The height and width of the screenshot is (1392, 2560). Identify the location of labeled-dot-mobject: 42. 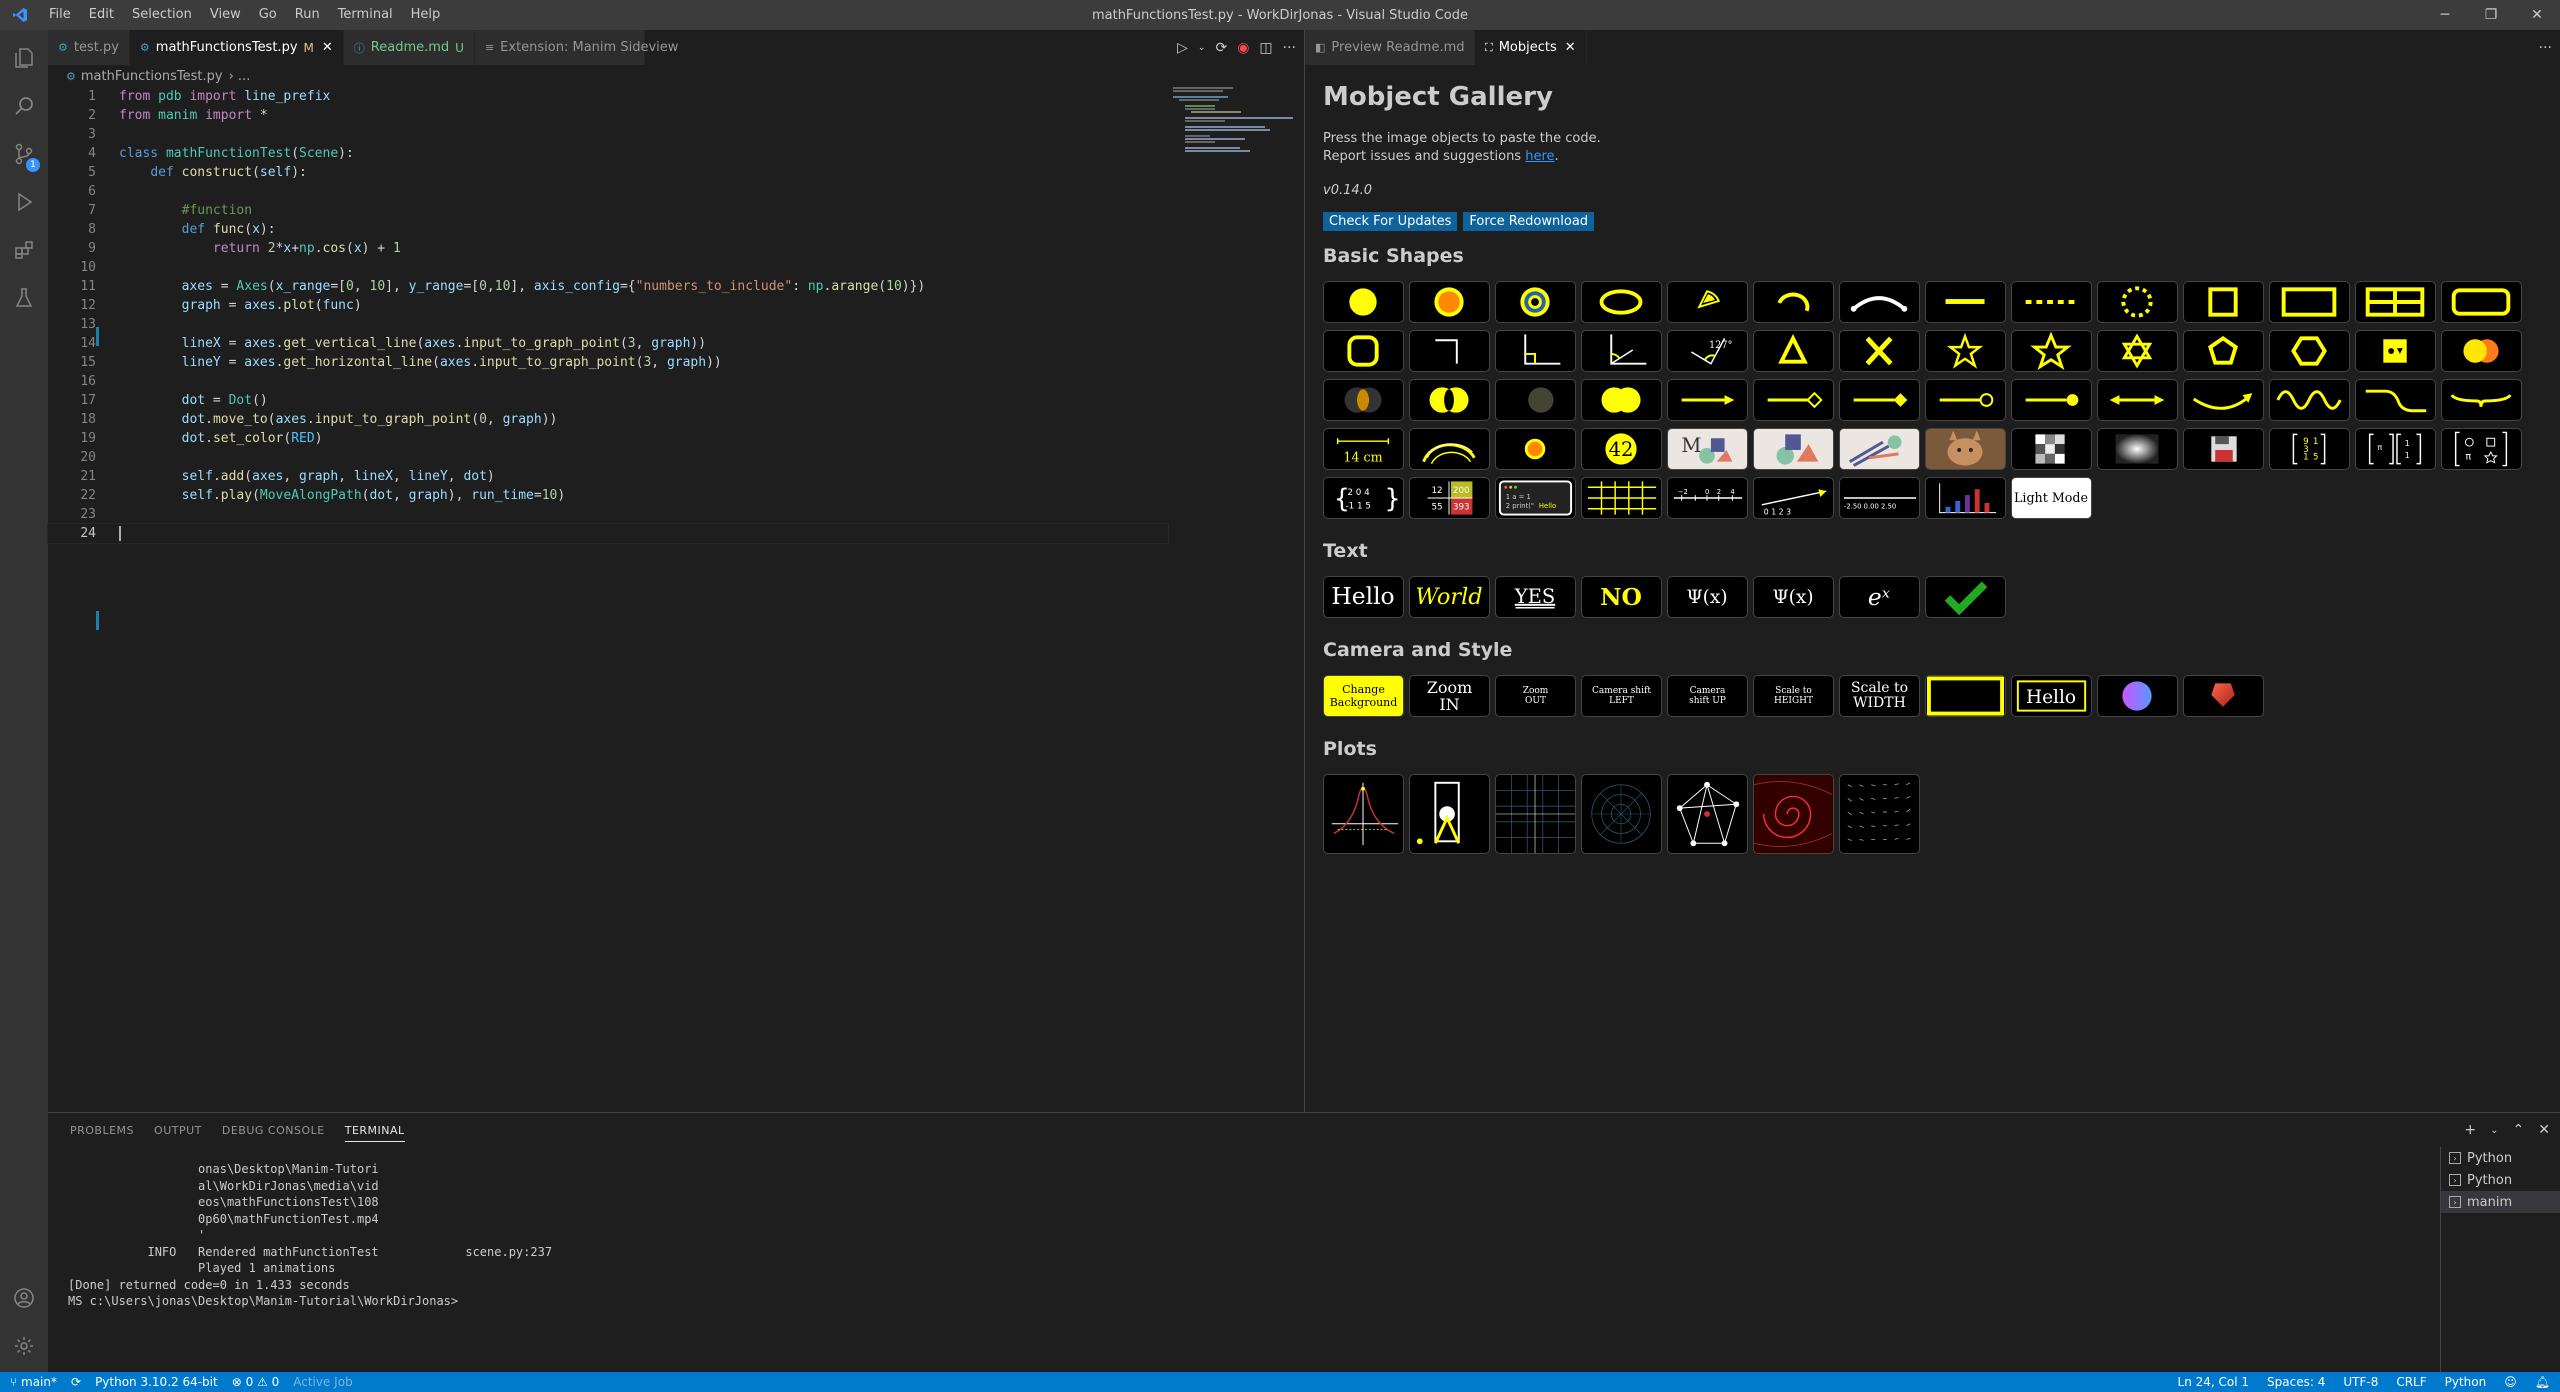
(1621, 449).